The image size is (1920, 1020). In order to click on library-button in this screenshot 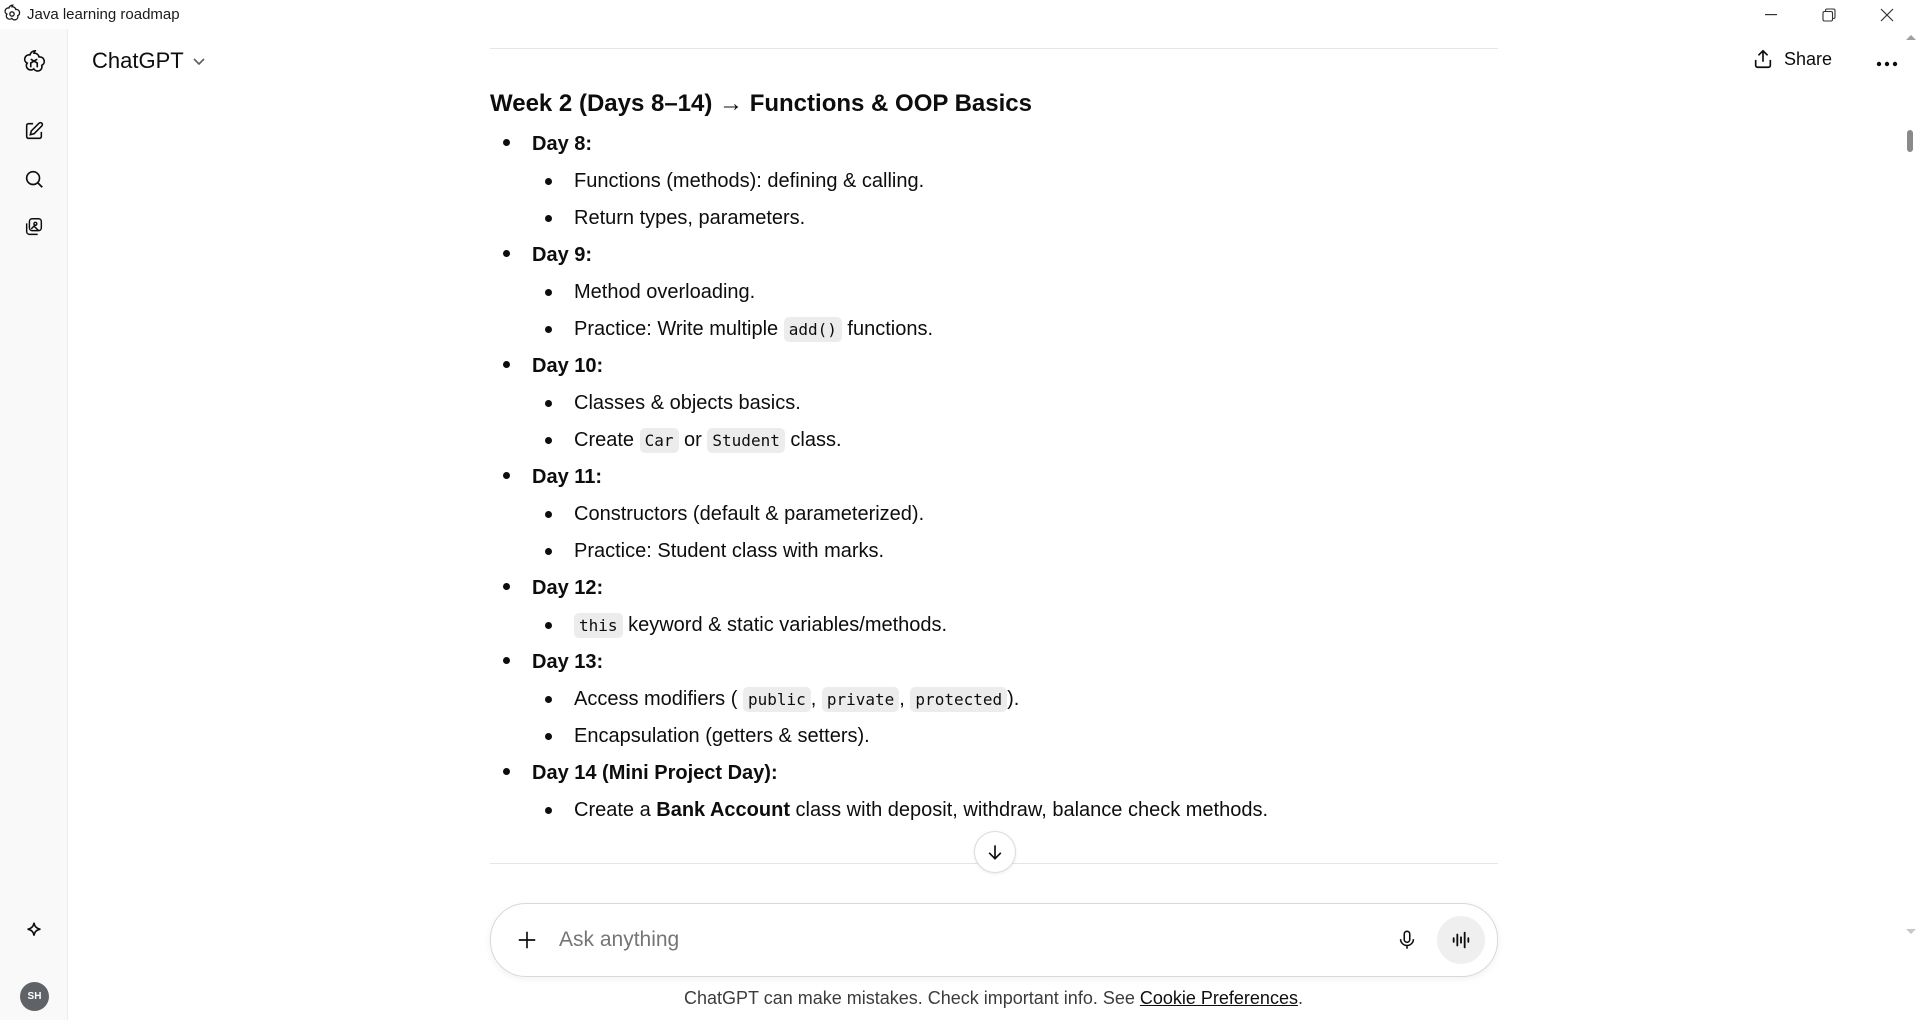, I will do `click(34, 227)`.